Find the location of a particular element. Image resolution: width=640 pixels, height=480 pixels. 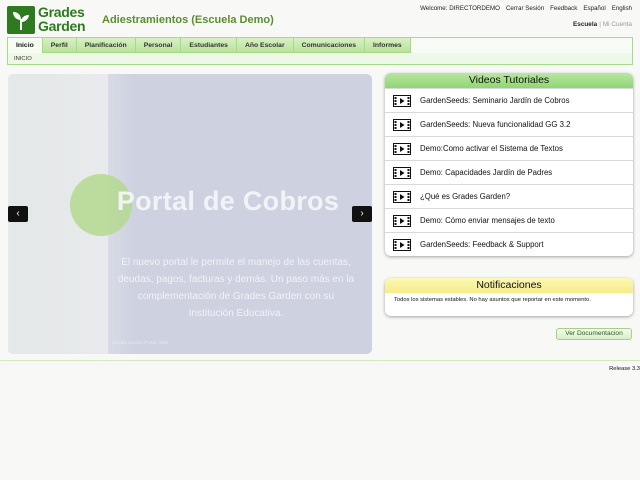

carousel-title: Portal de Cobros is located at coordinates (228, 201).